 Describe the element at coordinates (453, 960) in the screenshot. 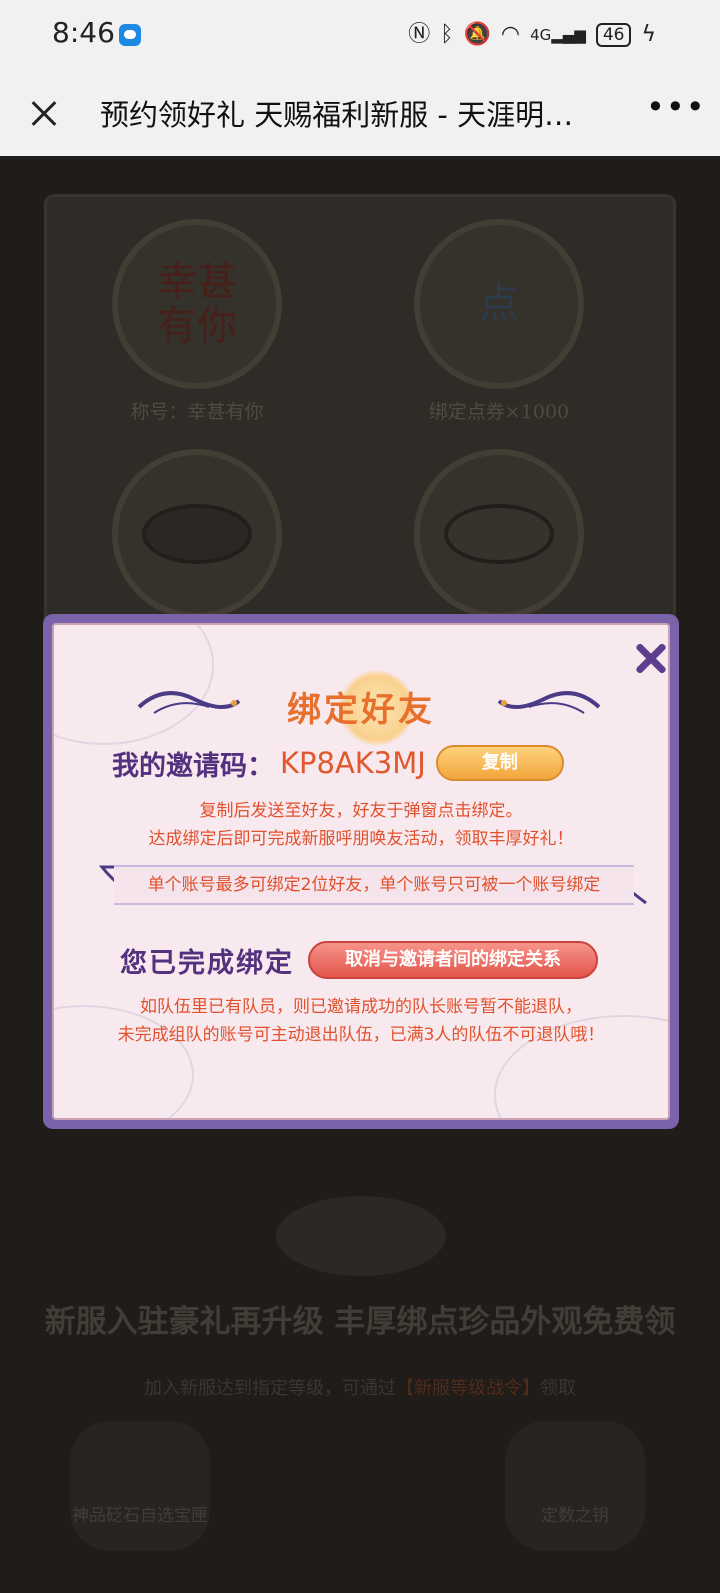

I see `unbind-button: 取消与邀请者间的绑定关系` at that location.